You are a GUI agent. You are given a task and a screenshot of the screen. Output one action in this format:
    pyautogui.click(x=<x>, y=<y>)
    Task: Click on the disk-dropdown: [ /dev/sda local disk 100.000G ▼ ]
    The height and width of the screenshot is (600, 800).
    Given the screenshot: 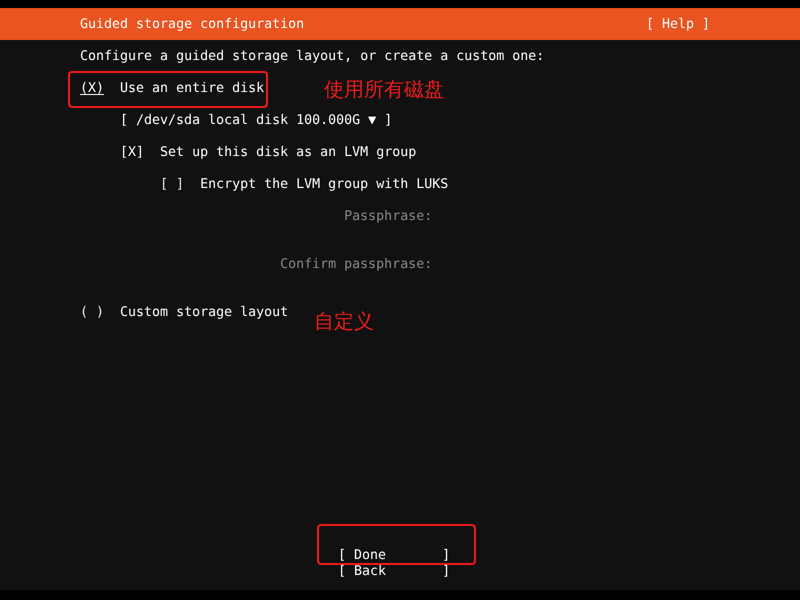 What is the action you would take?
    pyautogui.click(x=256, y=121)
    